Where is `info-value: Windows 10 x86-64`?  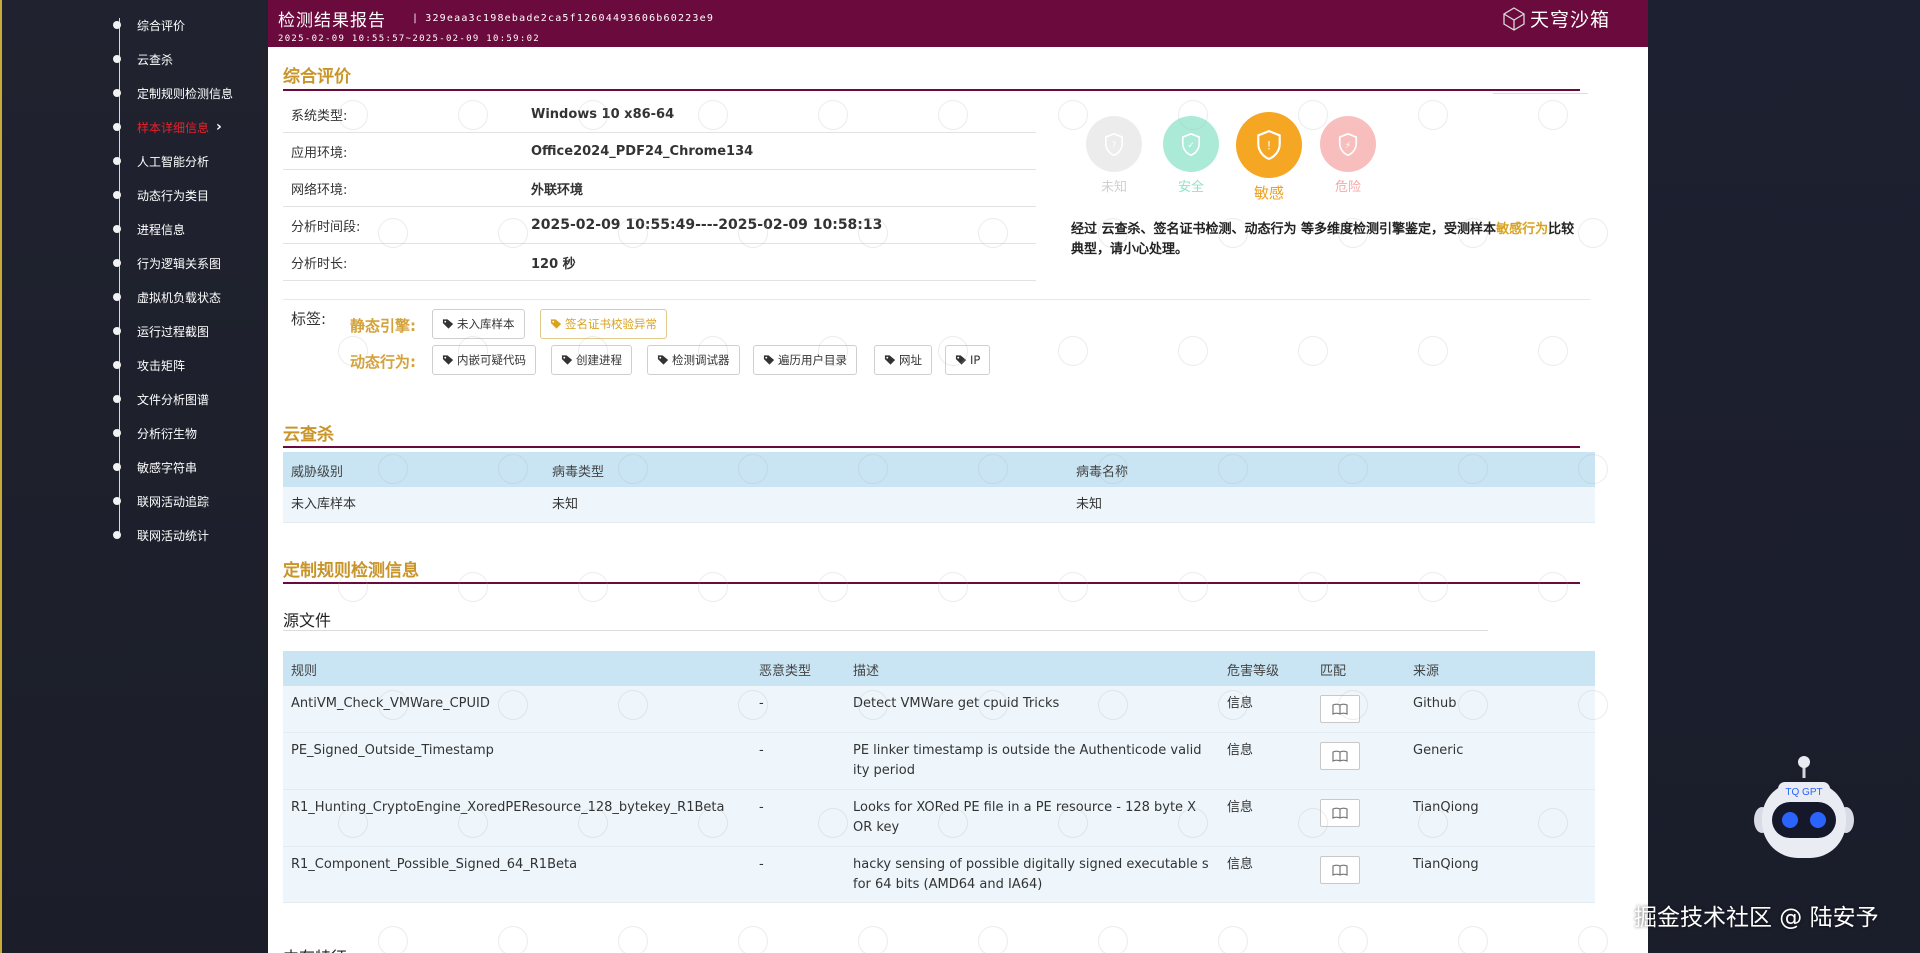
info-value: Windows 10 x86-64 is located at coordinates (603, 114).